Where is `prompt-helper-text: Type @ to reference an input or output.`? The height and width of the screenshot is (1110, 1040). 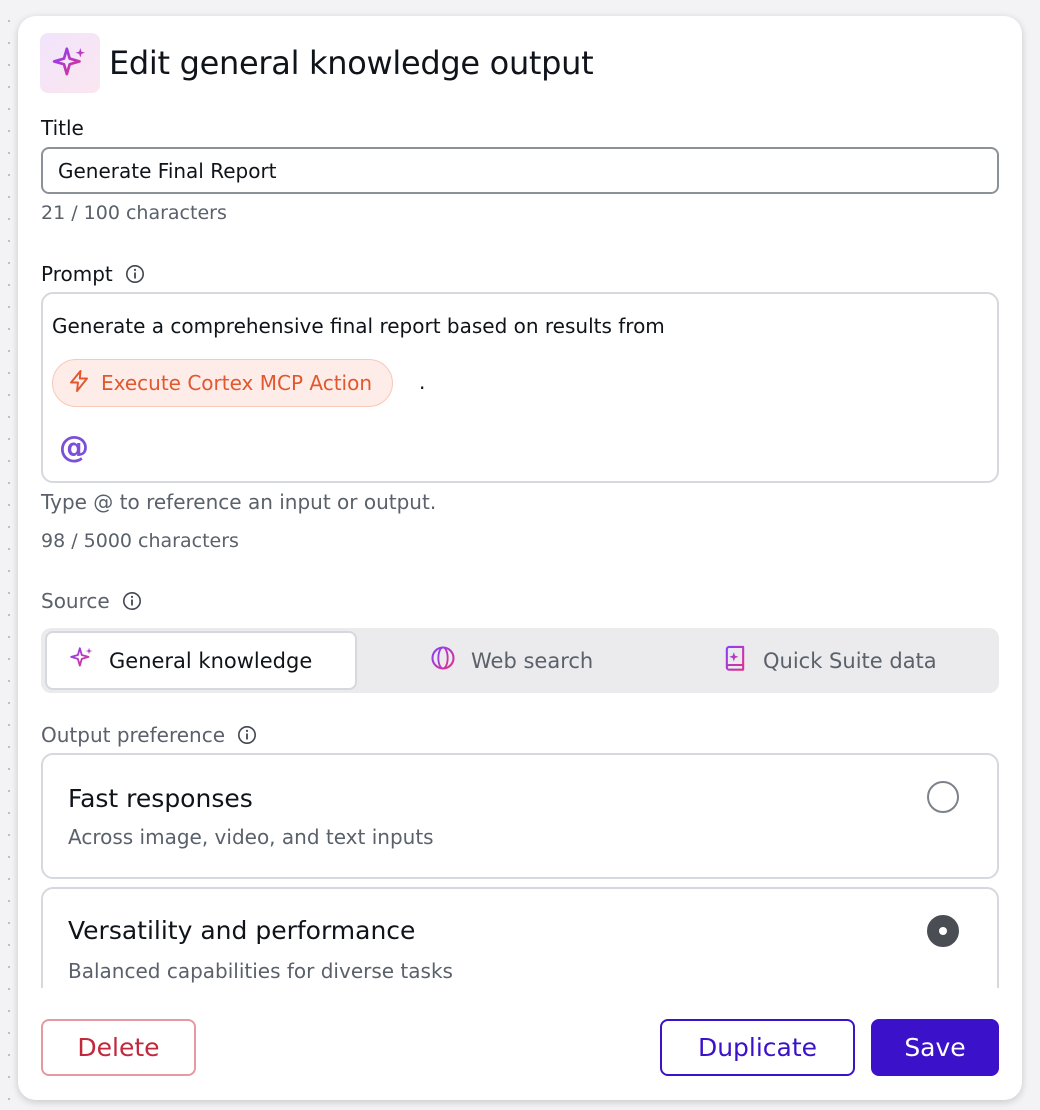 prompt-helper-text: Type @ to reference an input or output. is located at coordinates (239, 502).